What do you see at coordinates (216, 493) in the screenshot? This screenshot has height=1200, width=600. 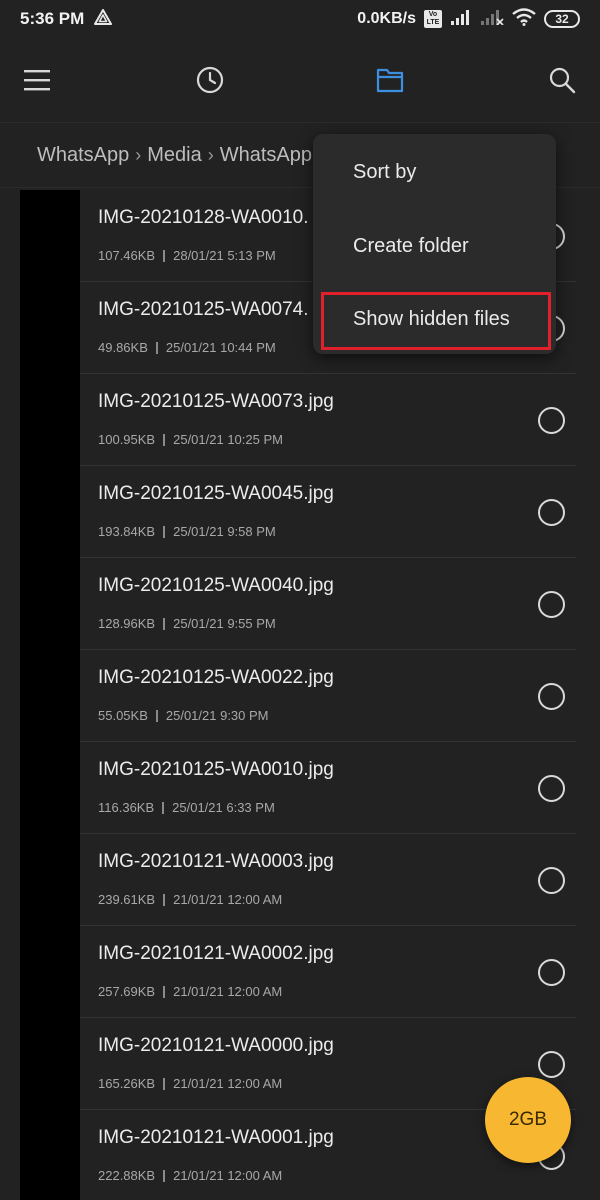 I see `file-name: IMG-20210125-WA0045.jpg` at bounding box center [216, 493].